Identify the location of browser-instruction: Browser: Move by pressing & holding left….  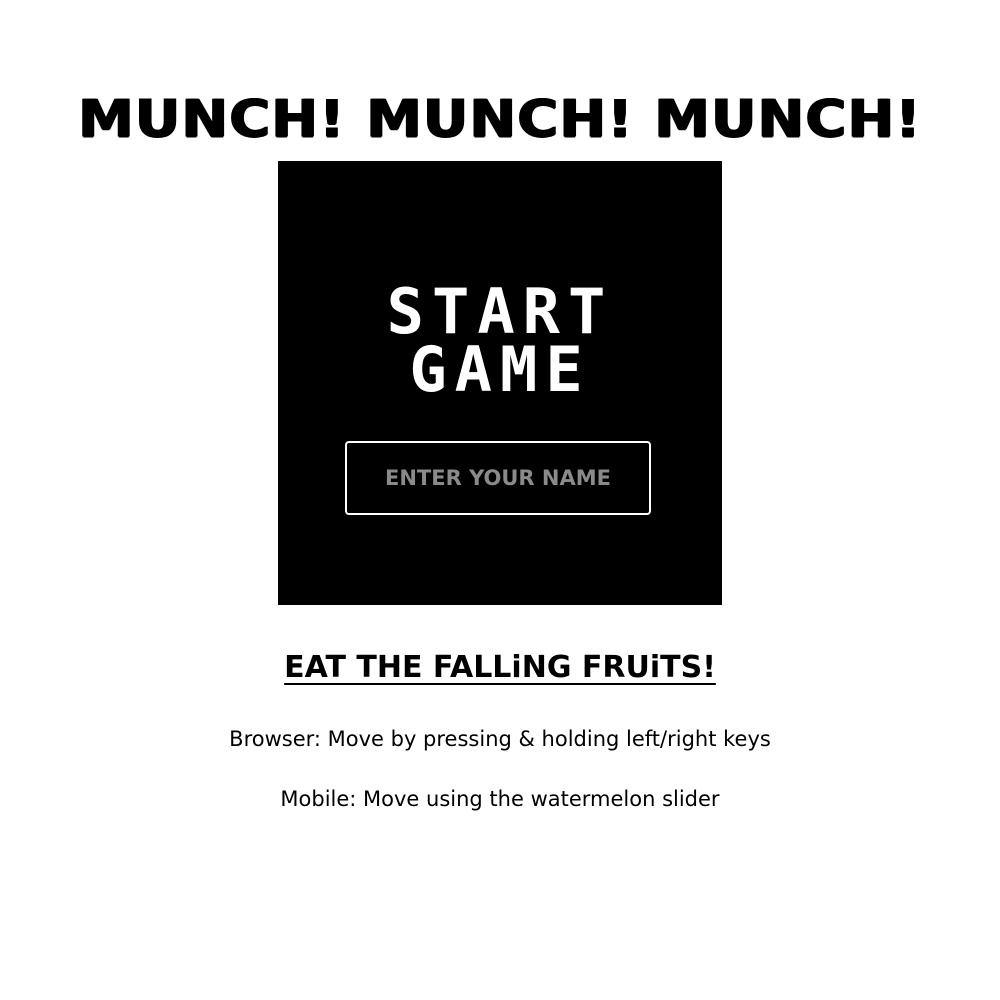
(500, 739).